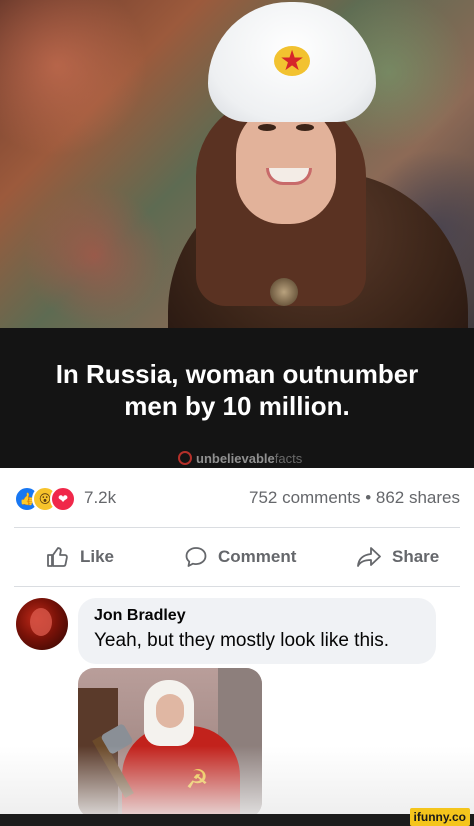  What do you see at coordinates (257, 556) in the screenshot?
I see `comment-label: Comment` at bounding box center [257, 556].